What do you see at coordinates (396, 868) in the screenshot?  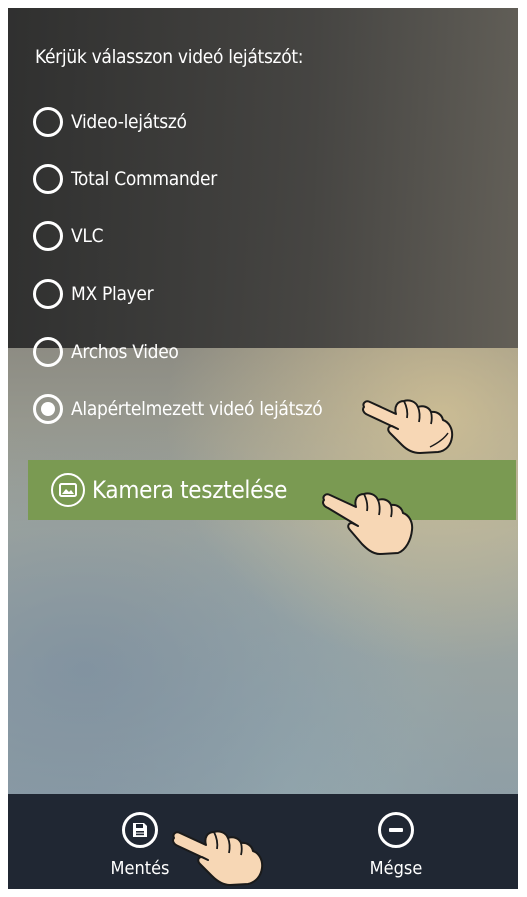 I see `cancel-label: Mégse` at bounding box center [396, 868].